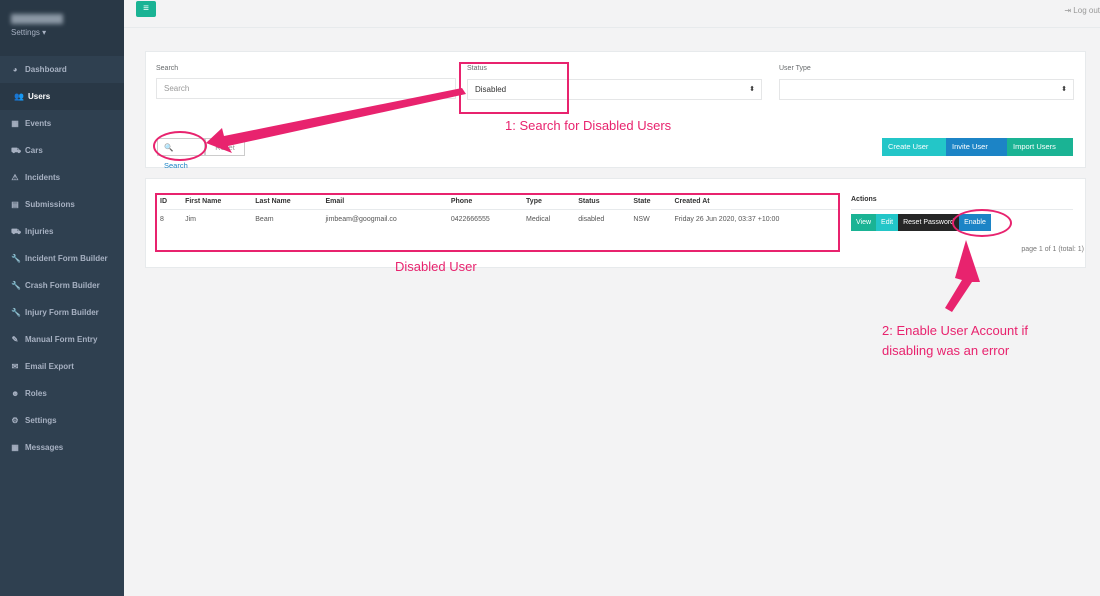 Image resolution: width=1100 pixels, height=596 pixels. What do you see at coordinates (962, 276) in the screenshot?
I see `arrow-to-enable` at bounding box center [962, 276].